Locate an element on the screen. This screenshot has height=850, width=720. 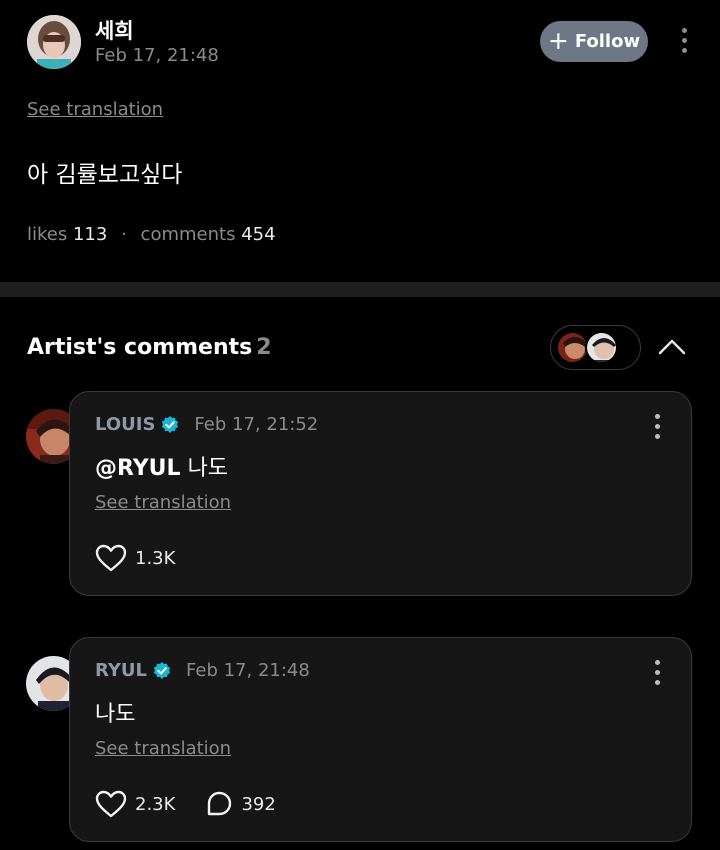
post-author-name: 세희 is located at coordinates (114, 30).